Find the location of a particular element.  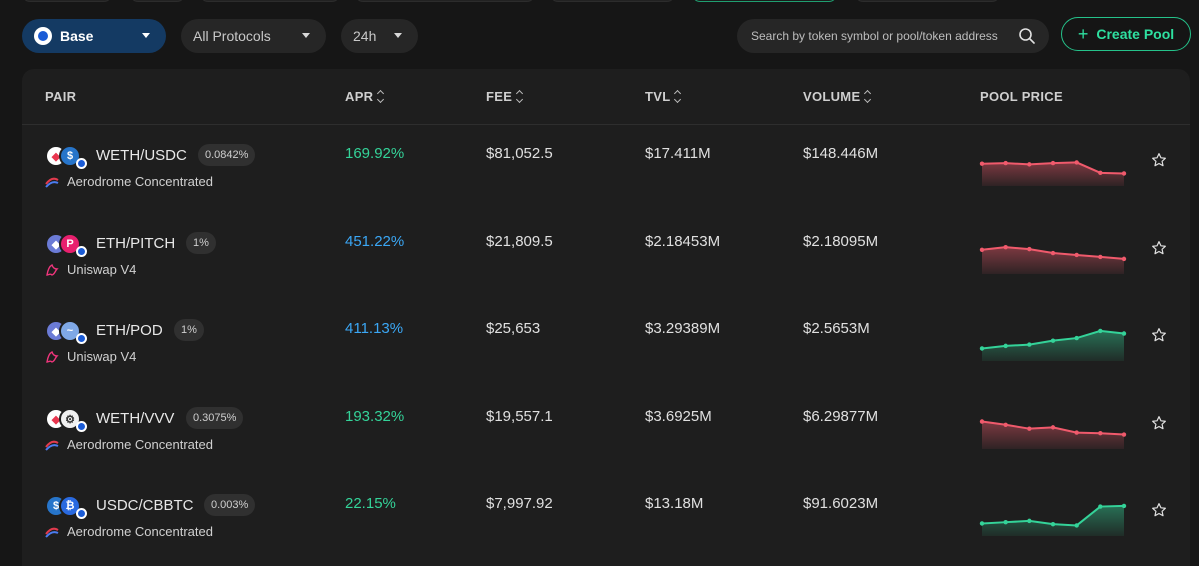

tvl-value: $3.6925M is located at coordinates (678, 416).